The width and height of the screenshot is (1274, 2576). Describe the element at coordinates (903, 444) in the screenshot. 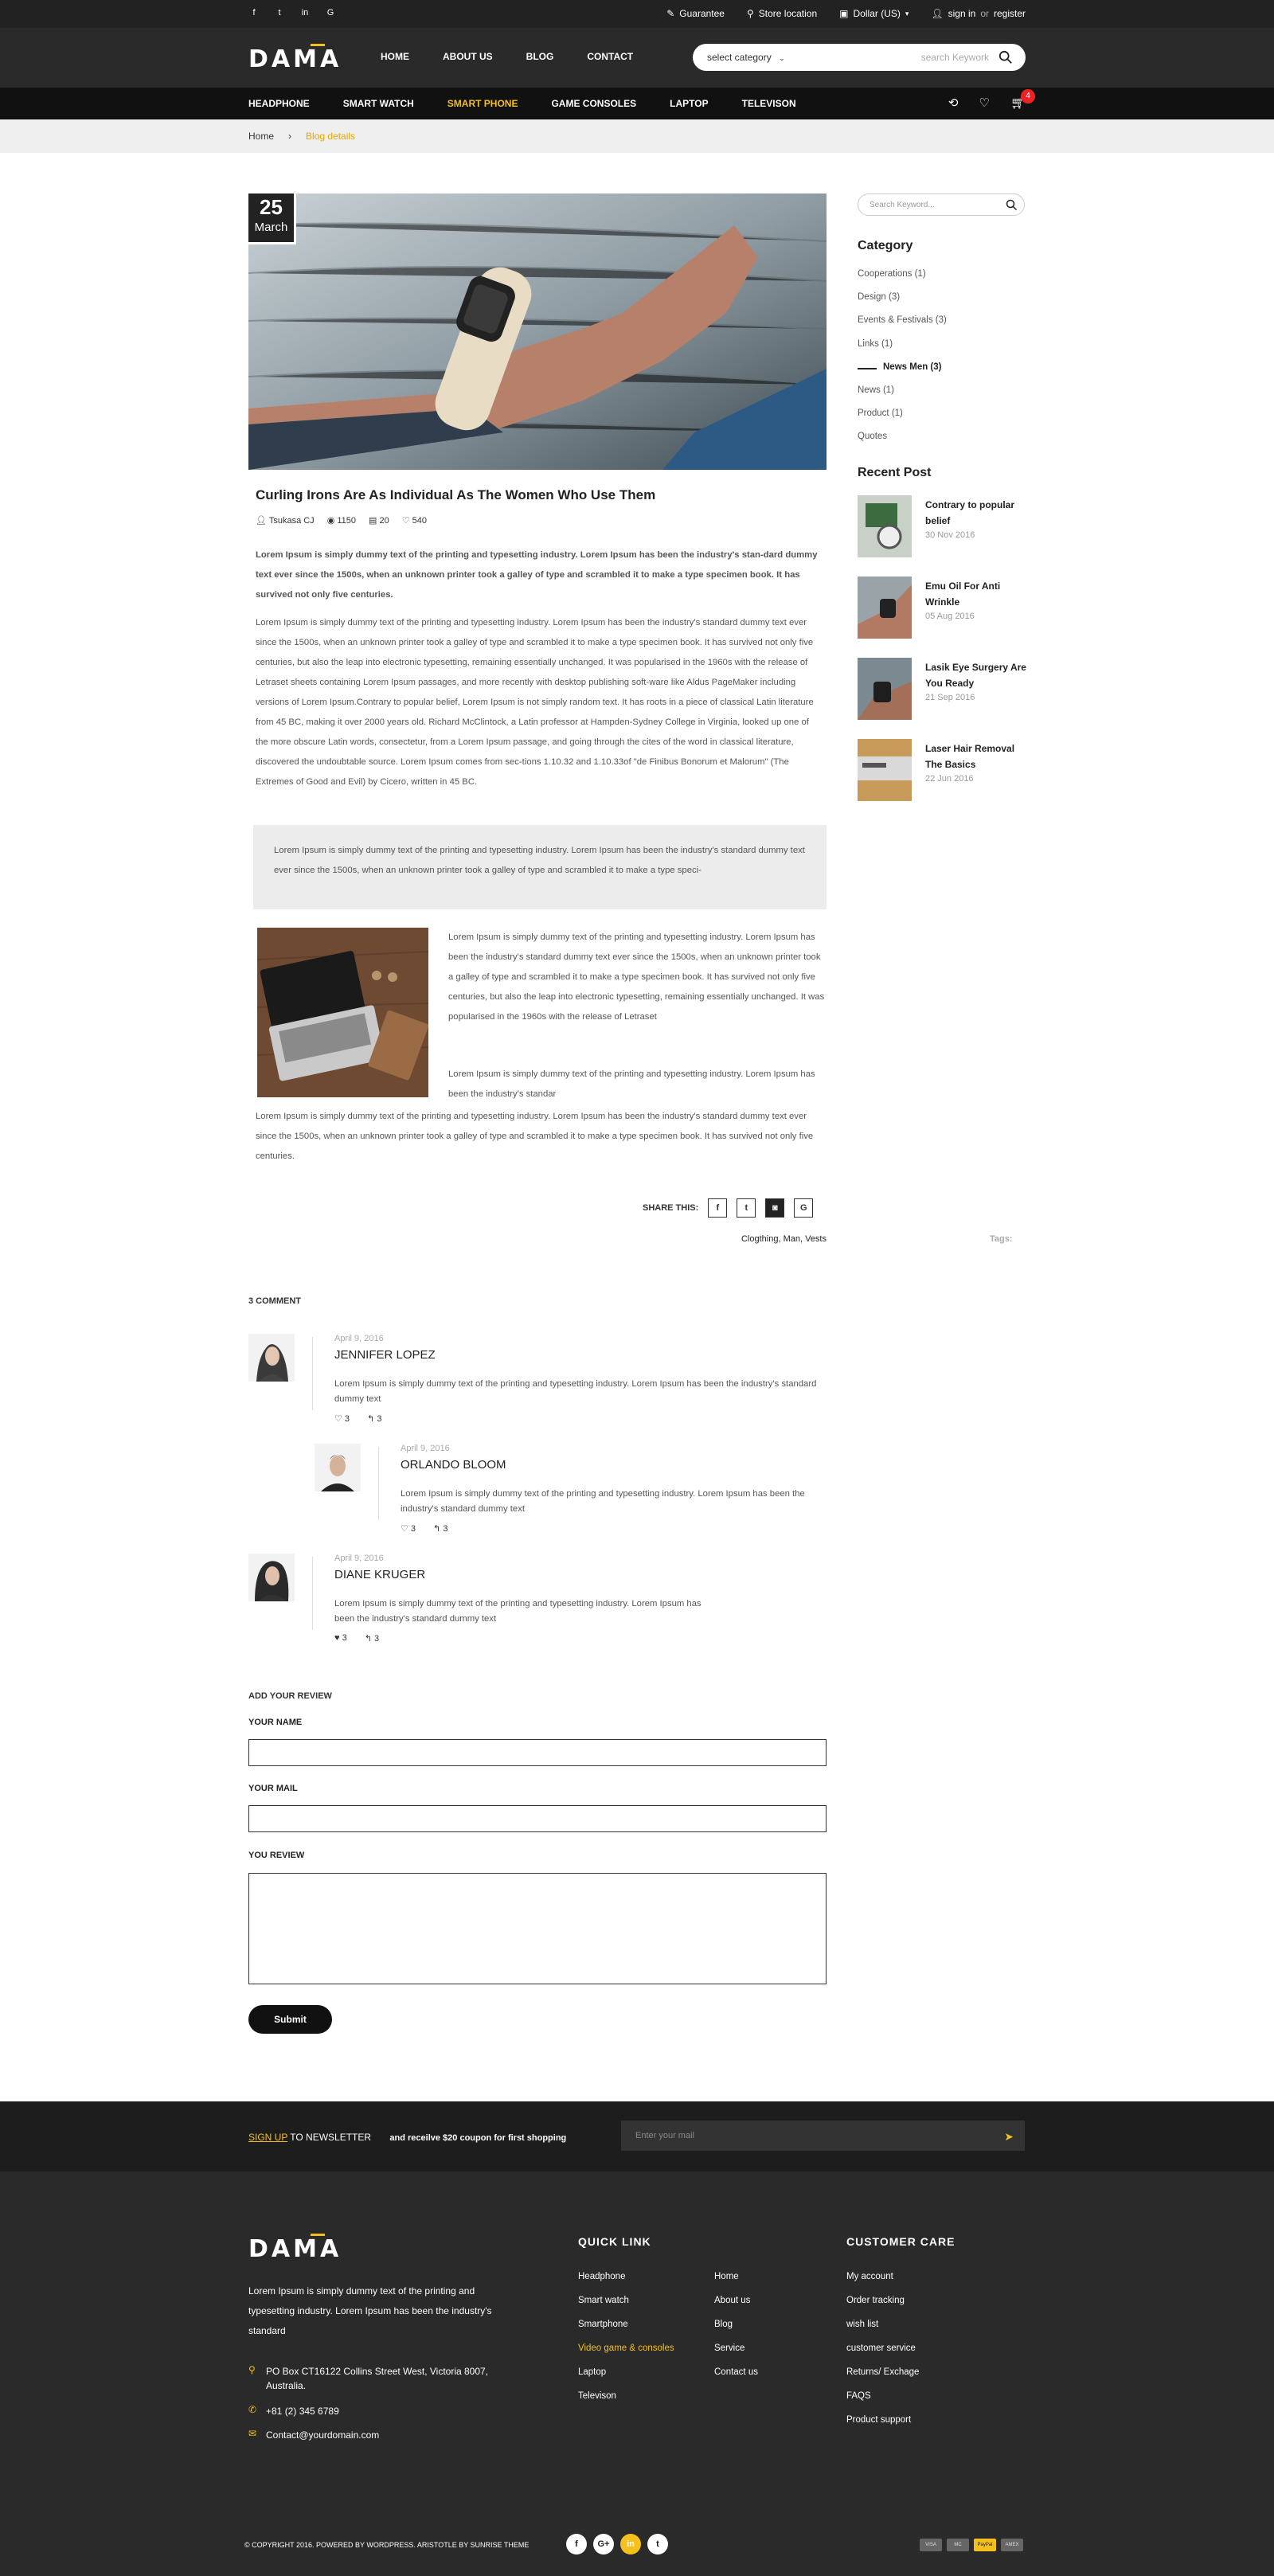

I see `category-item: Quotes` at that location.